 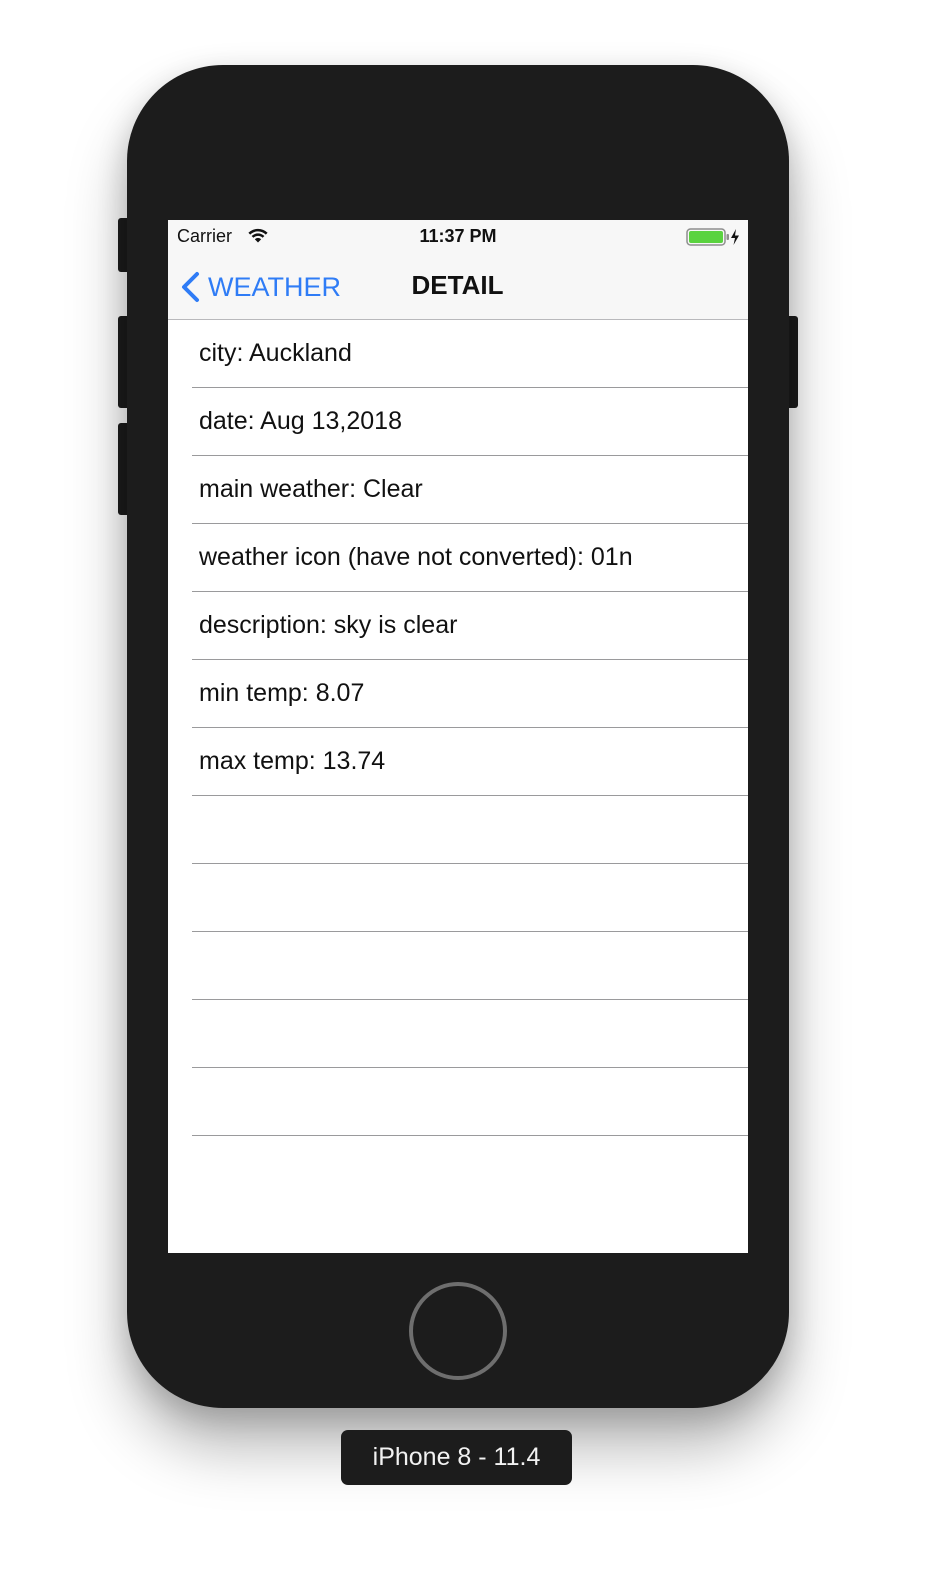 What do you see at coordinates (311, 489) in the screenshot?
I see `row-label: main weather: Clear` at bounding box center [311, 489].